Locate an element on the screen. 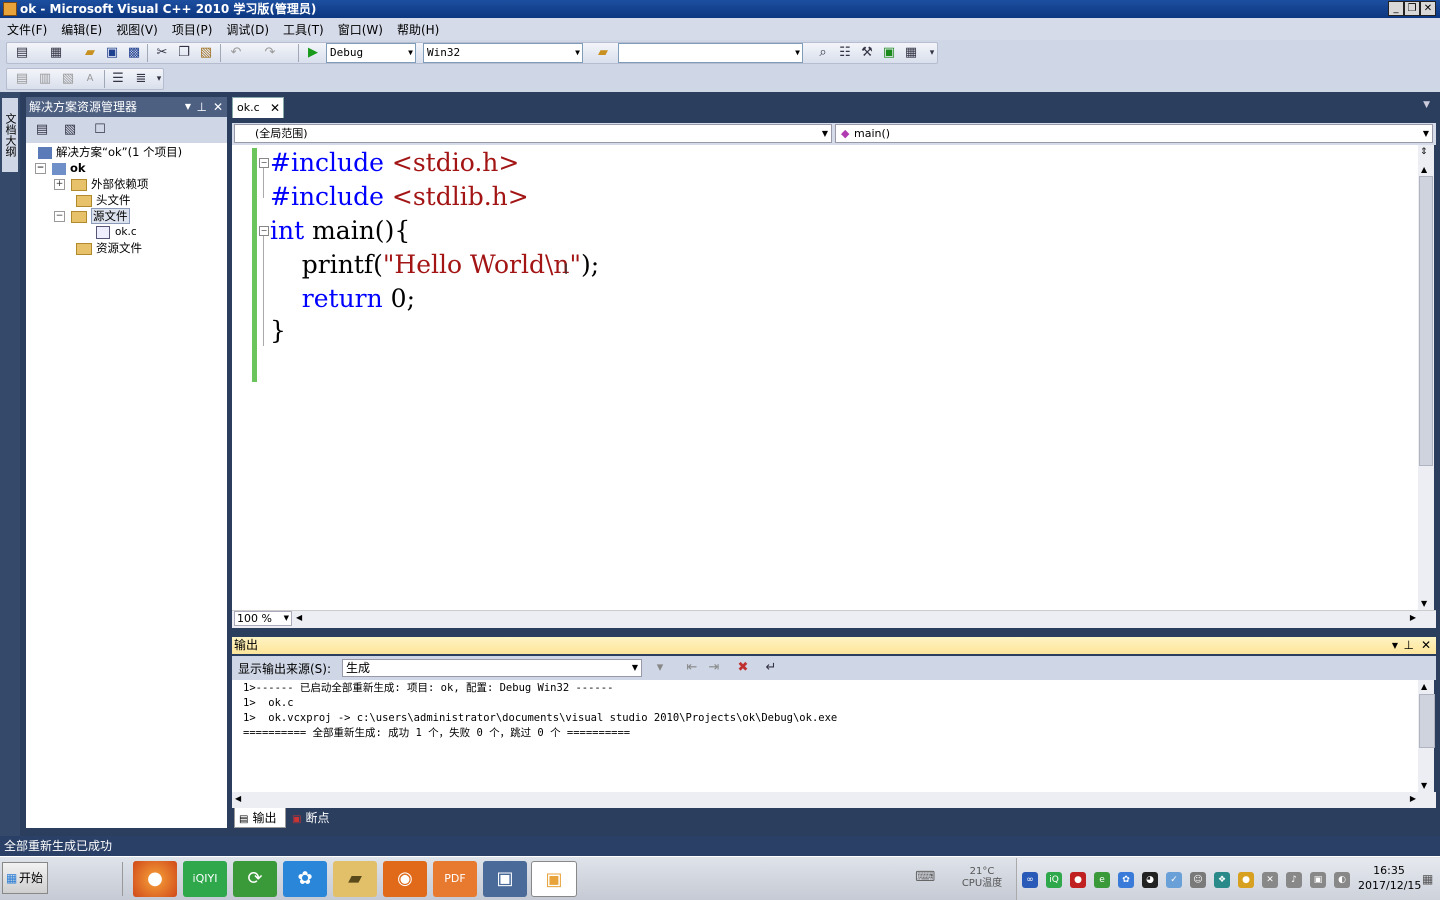 The image size is (1440, 900). properties-icon: ☐ is located at coordinates (100, 130).